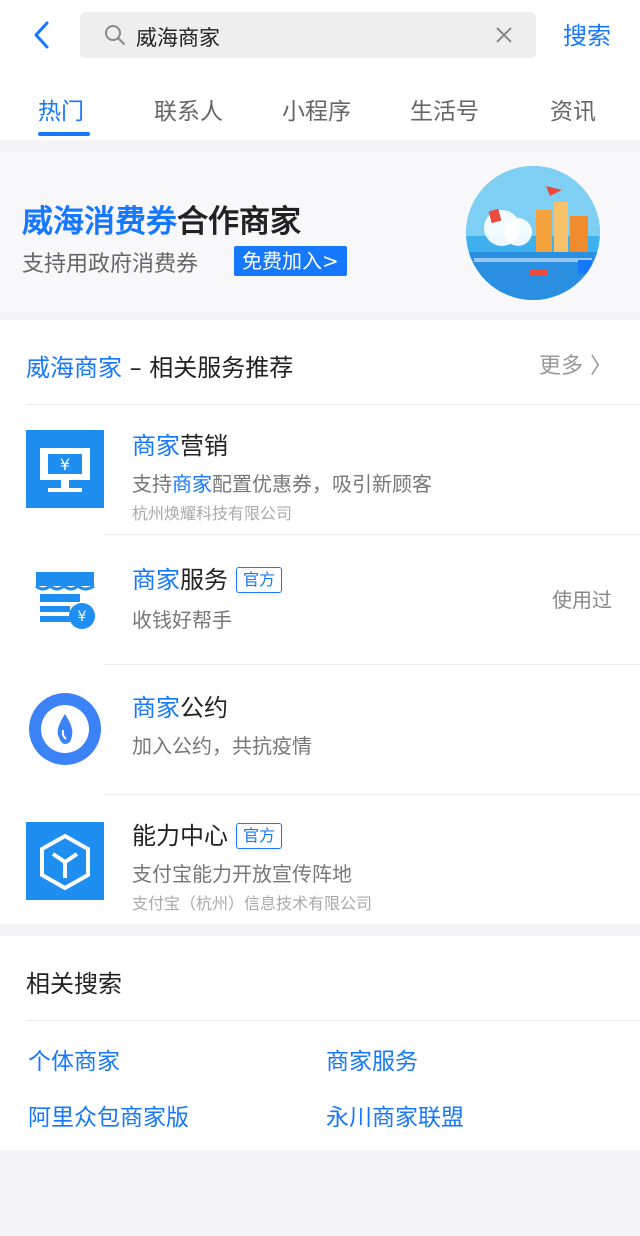  Describe the element at coordinates (207, 577) in the screenshot. I see `service-title: 商家服务 官方` at that location.